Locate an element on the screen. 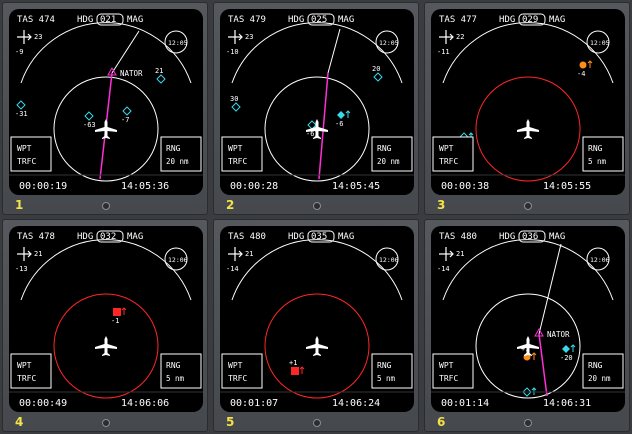  utc-time: 14:05:45 is located at coordinates (356, 186).